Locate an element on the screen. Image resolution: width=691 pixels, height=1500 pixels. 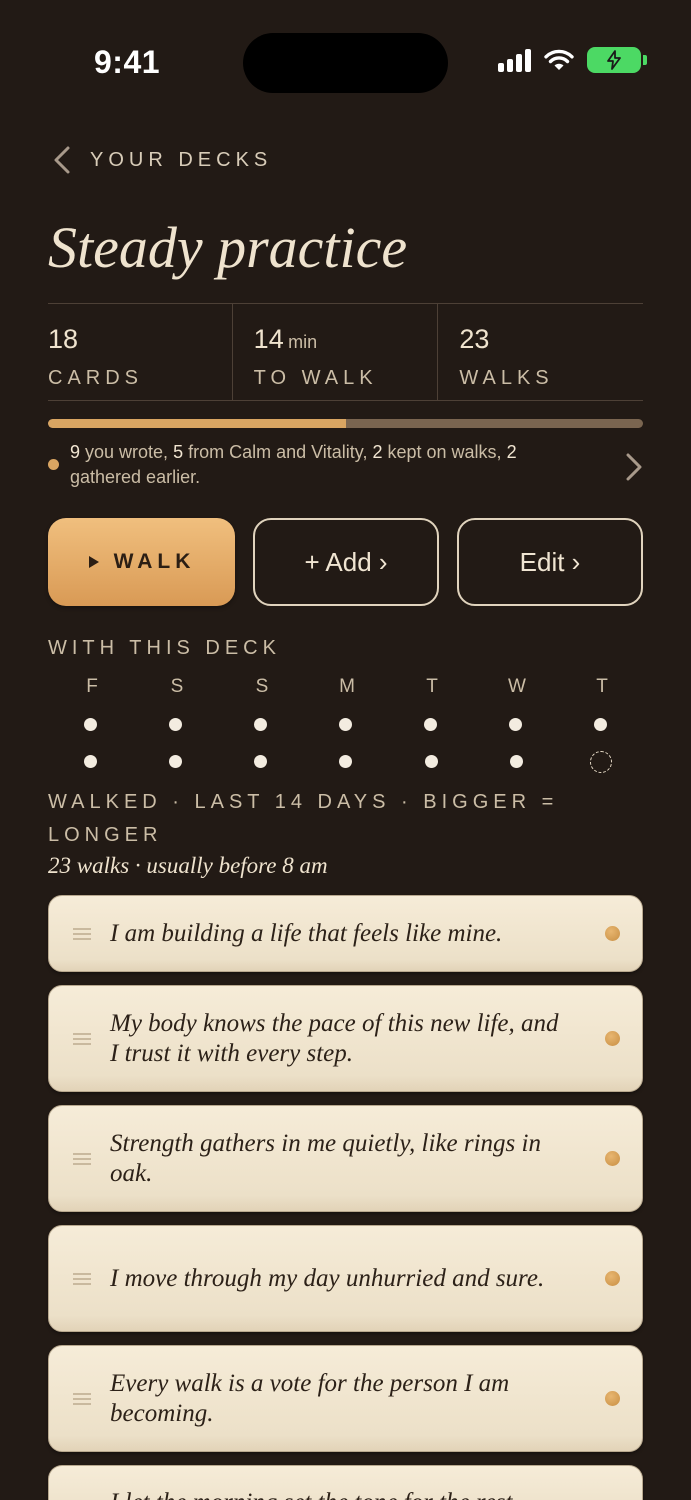
stat-label: CARDS is located at coordinates (96, 378).